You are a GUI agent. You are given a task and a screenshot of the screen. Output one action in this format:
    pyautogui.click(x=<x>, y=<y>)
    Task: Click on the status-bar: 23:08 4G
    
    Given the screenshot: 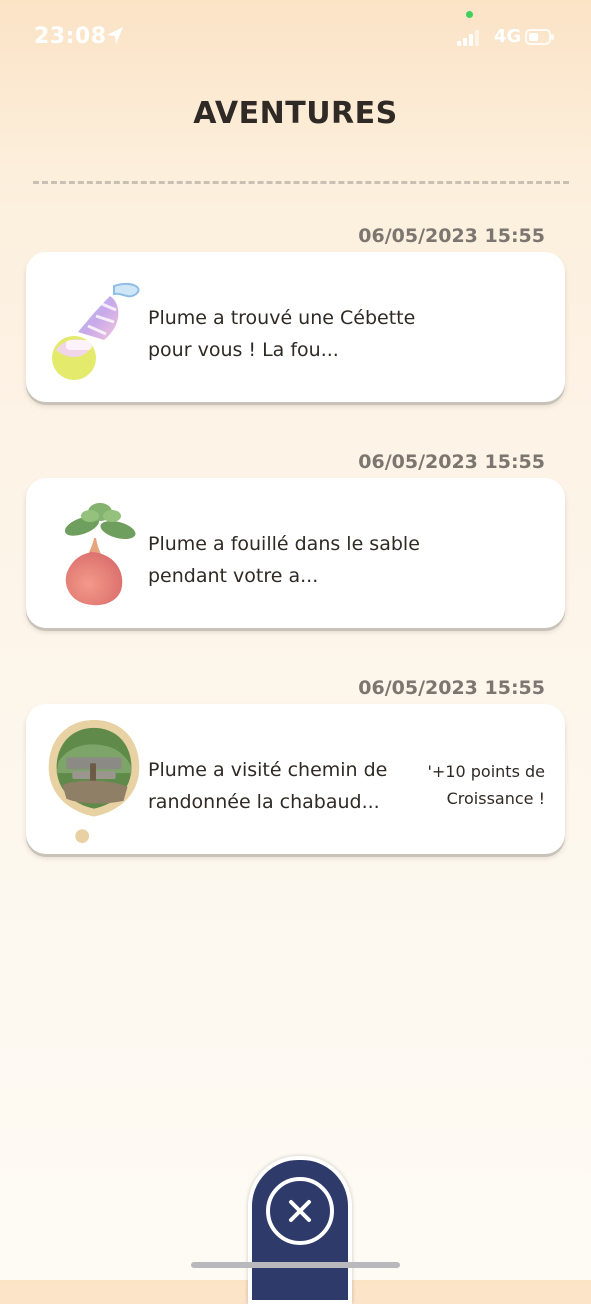 What is the action you would take?
    pyautogui.click(x=295, y=38)
    